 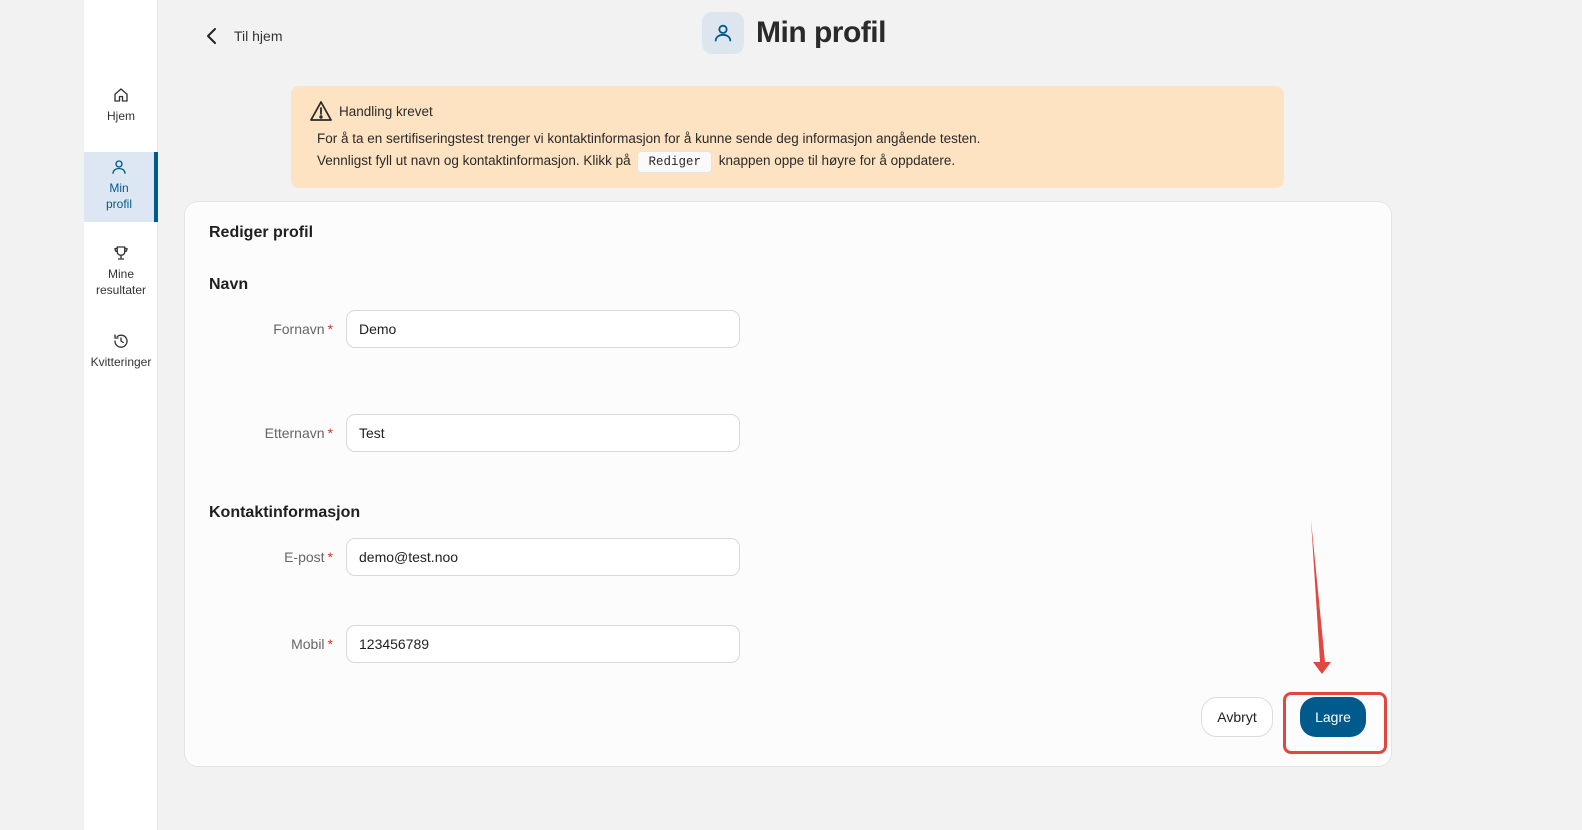 What do you see at coordinates (1333, 717) in the screenshot?
I see `save-button: Lagre` at bounding box center [1333, 717].